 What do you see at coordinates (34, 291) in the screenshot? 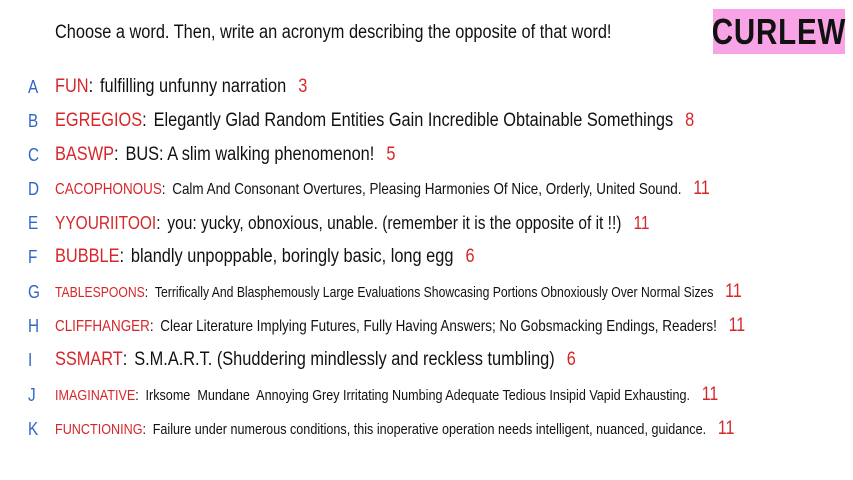
I see `entry-letter: G` at bounding box center [34, 291].